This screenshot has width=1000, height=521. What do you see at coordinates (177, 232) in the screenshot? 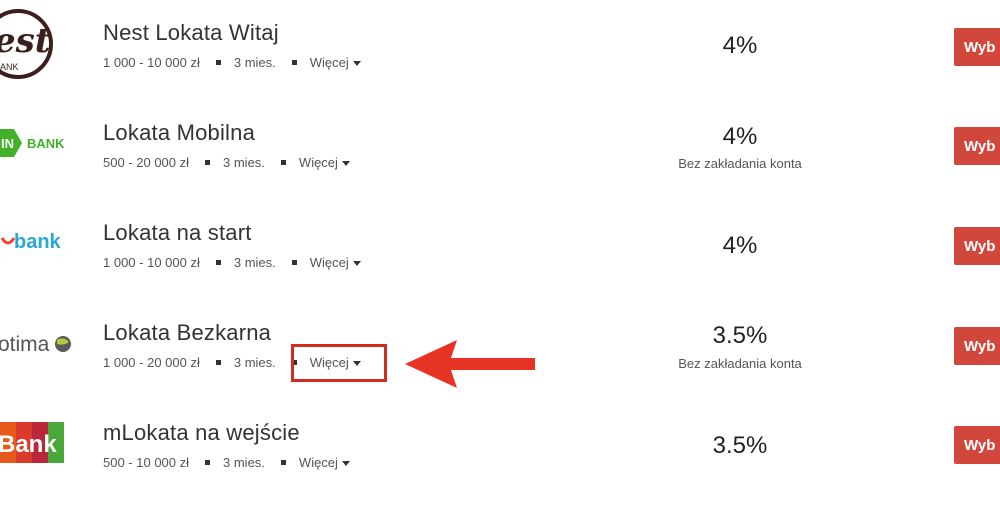
I see `offer-title: Lokata na start` at bounding box center [177, 232].